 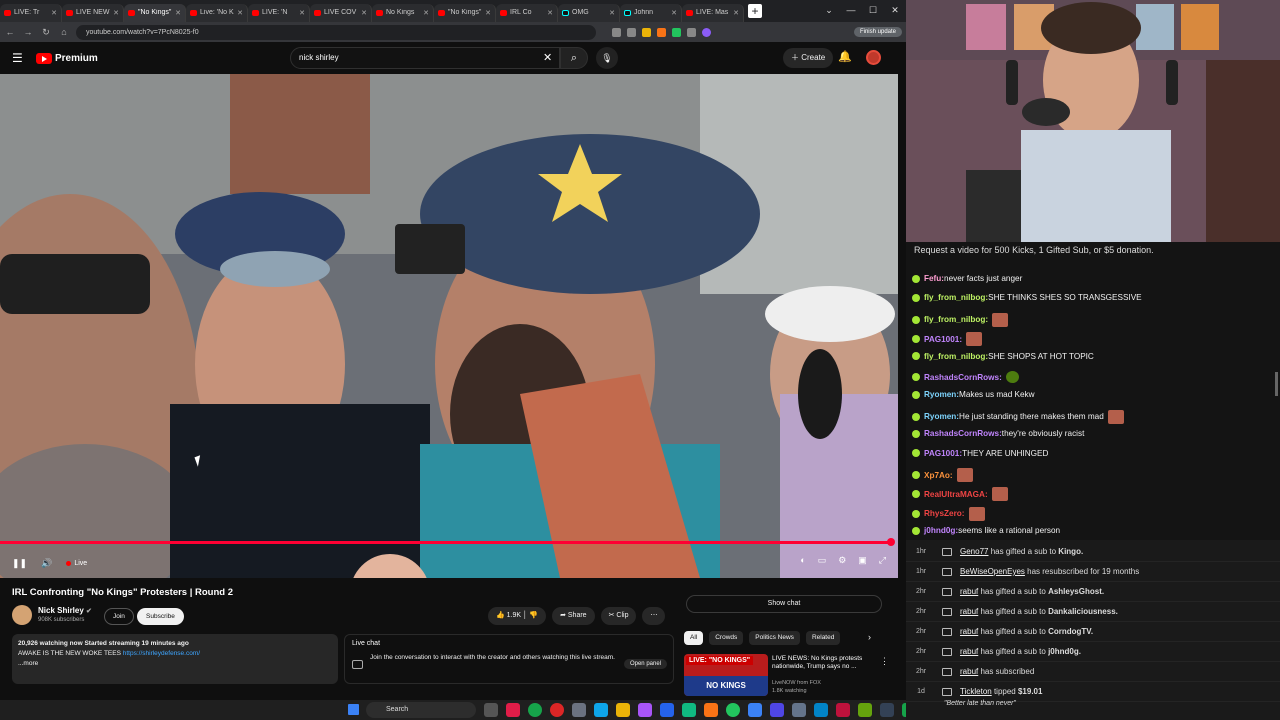 What do you see at coordinates (21, 58) in the screenshot?
I see `menu-icon: ☰` at bounding box center [21, 58].